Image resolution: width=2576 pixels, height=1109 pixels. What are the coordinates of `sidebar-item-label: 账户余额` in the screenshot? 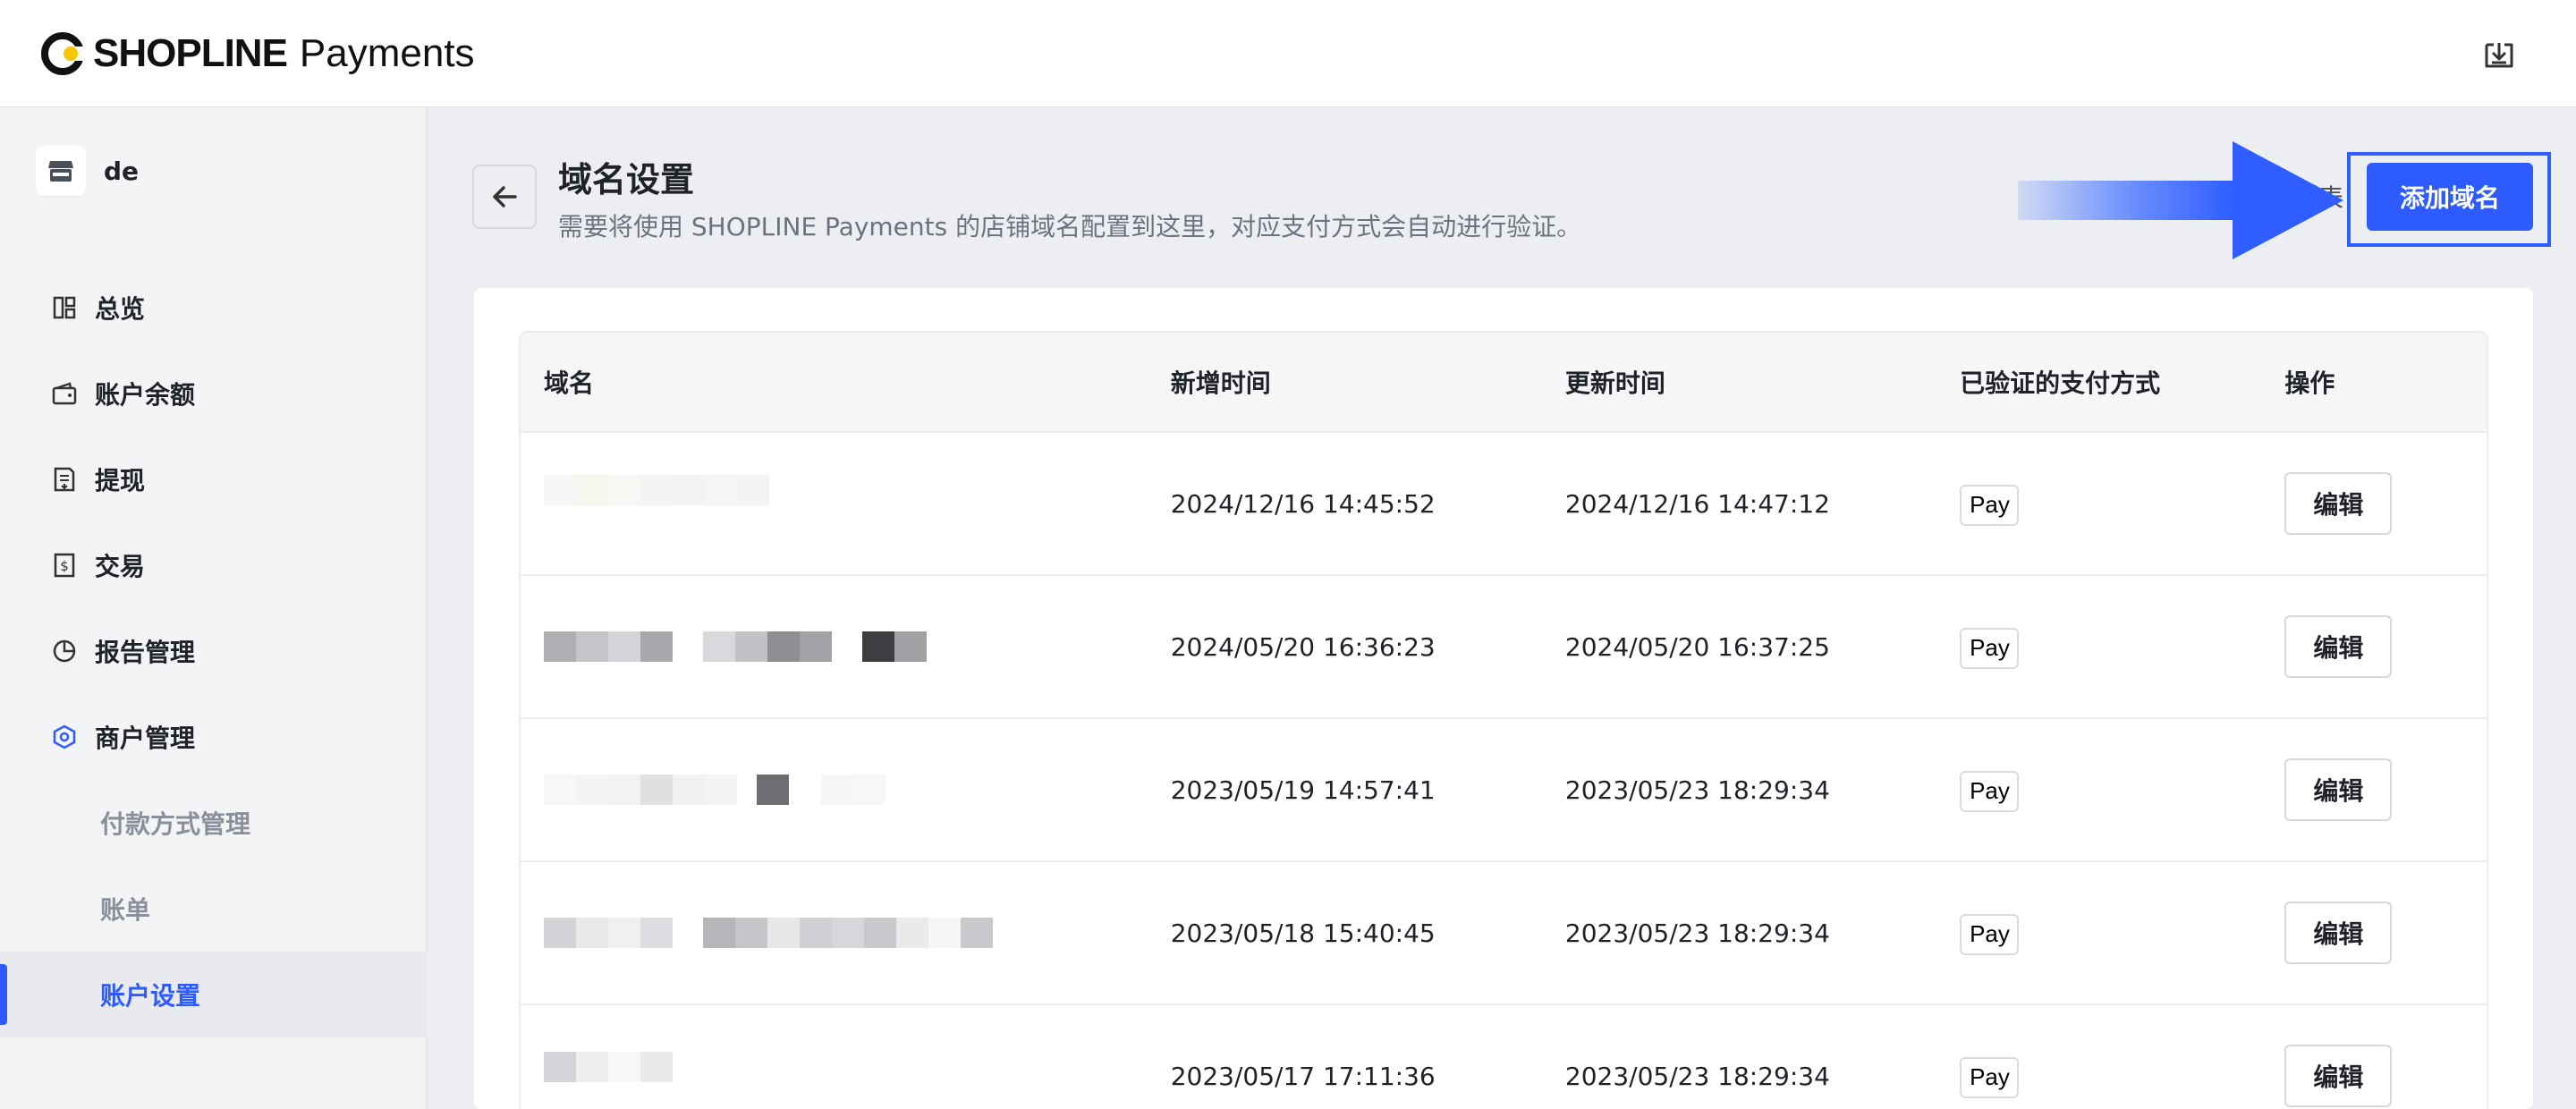 It's located at (145, 395).